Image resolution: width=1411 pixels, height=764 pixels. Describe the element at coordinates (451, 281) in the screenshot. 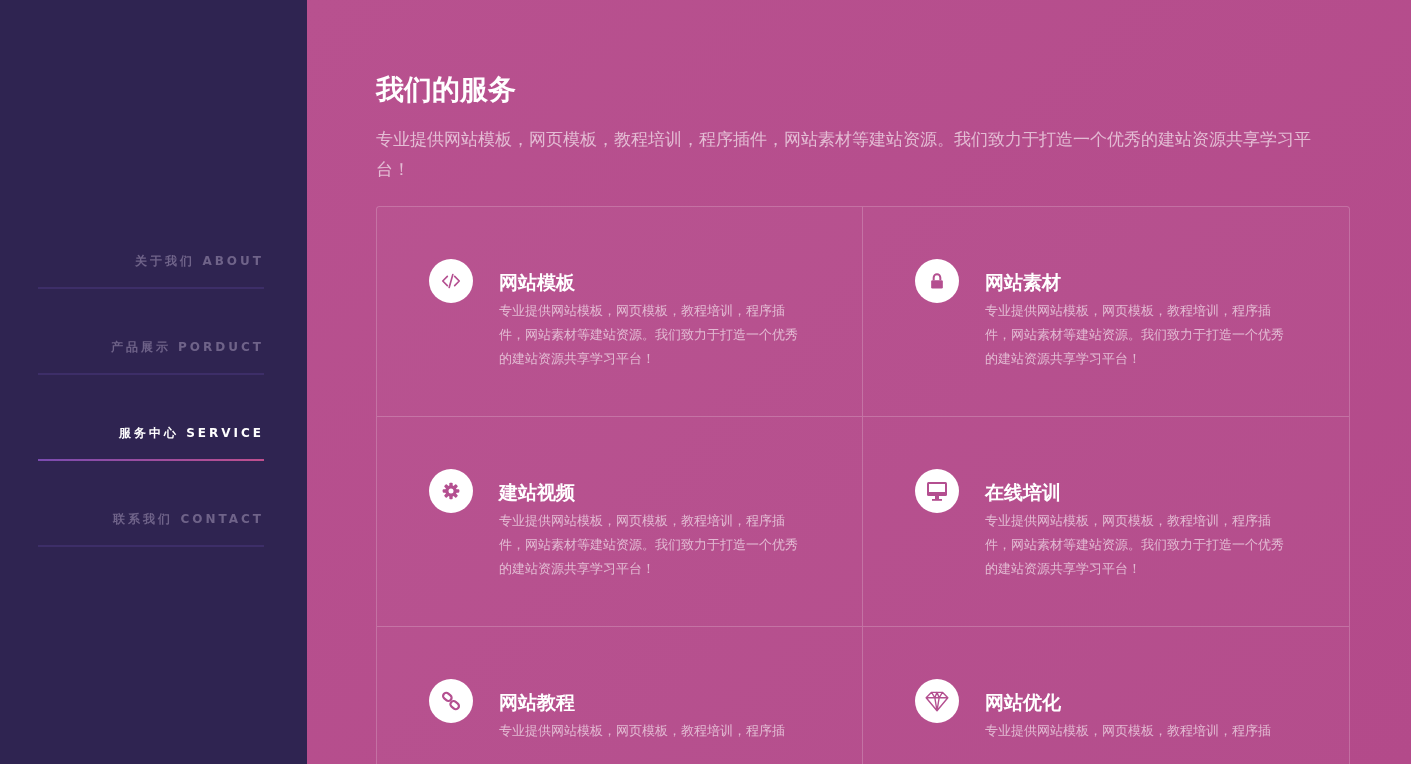

I see `code-icon` at that location.